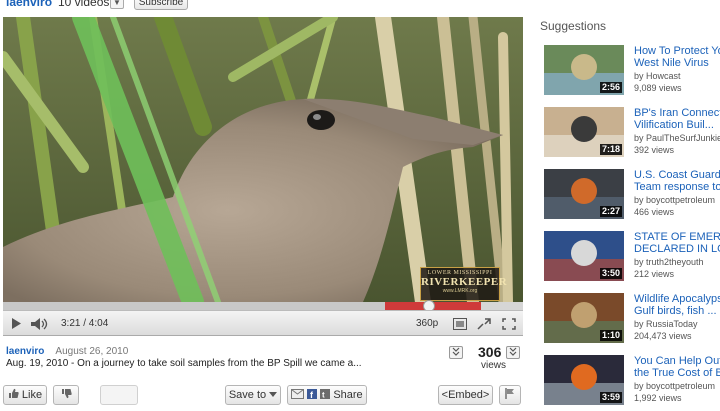 The height and width of the screenshot is (411, 720). What do you see at coordinates (484, 323) in the screenshot?
I see `expand-player-icon` at bounding box center [484, 323].